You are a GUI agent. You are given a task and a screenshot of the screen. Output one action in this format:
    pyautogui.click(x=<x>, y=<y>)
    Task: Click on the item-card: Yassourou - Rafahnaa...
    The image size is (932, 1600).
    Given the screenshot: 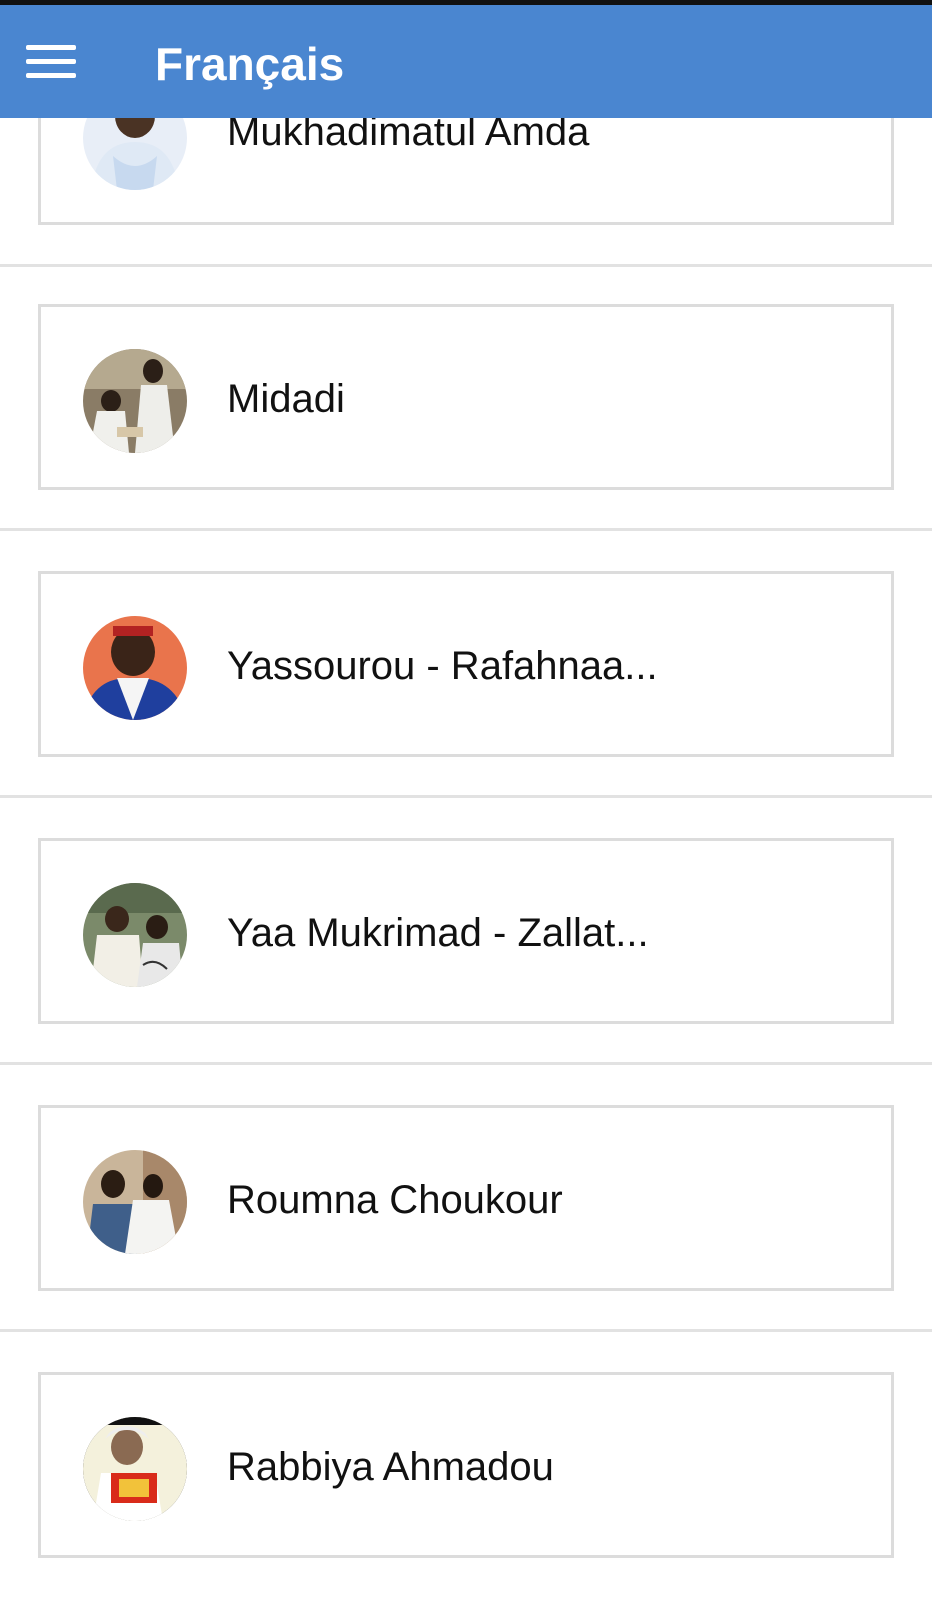 What is the action you would take?
    pyautogui.click(x=466, y=664)
    